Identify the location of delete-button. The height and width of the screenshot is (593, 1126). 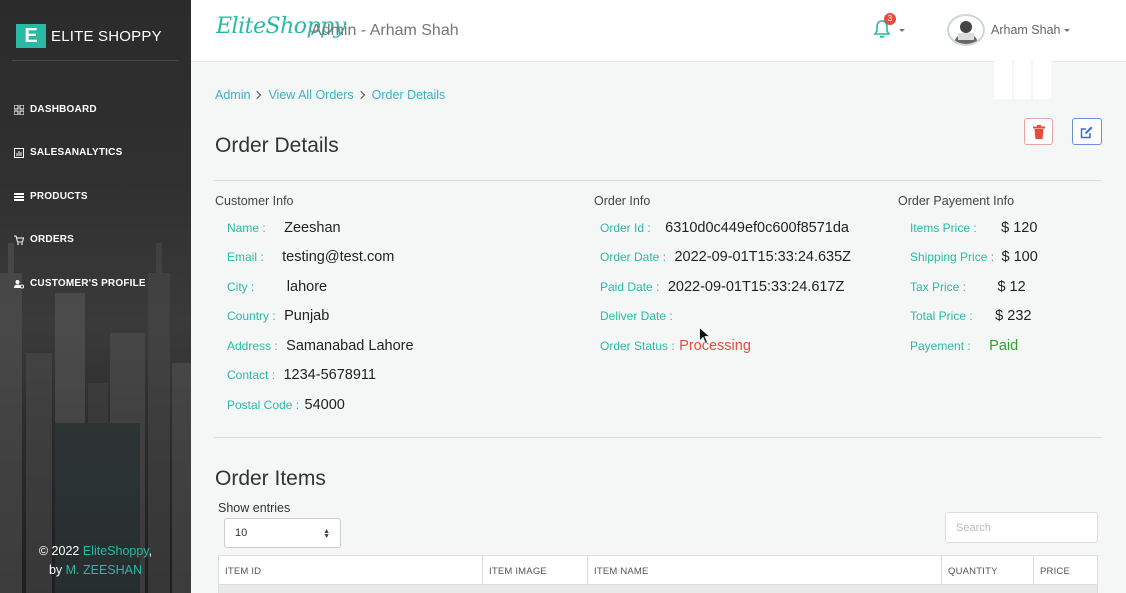
(1038, 131).